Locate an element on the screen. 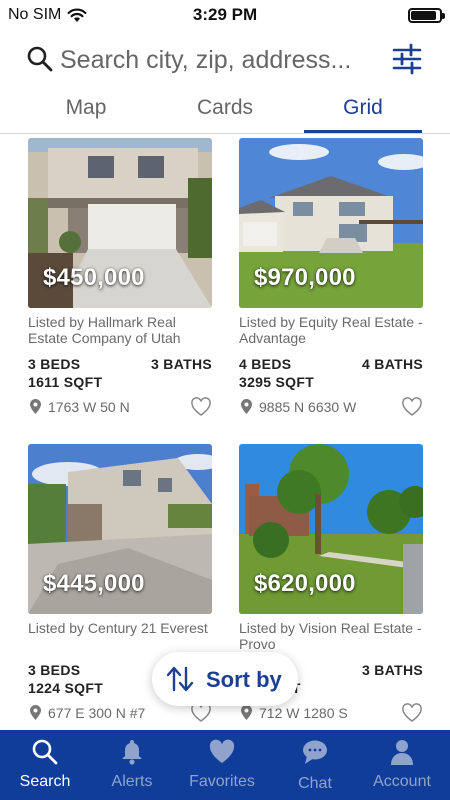 The image size is (450, 800). listing-address-row: 1763 W 50 N is located at coordinates (120, 407).